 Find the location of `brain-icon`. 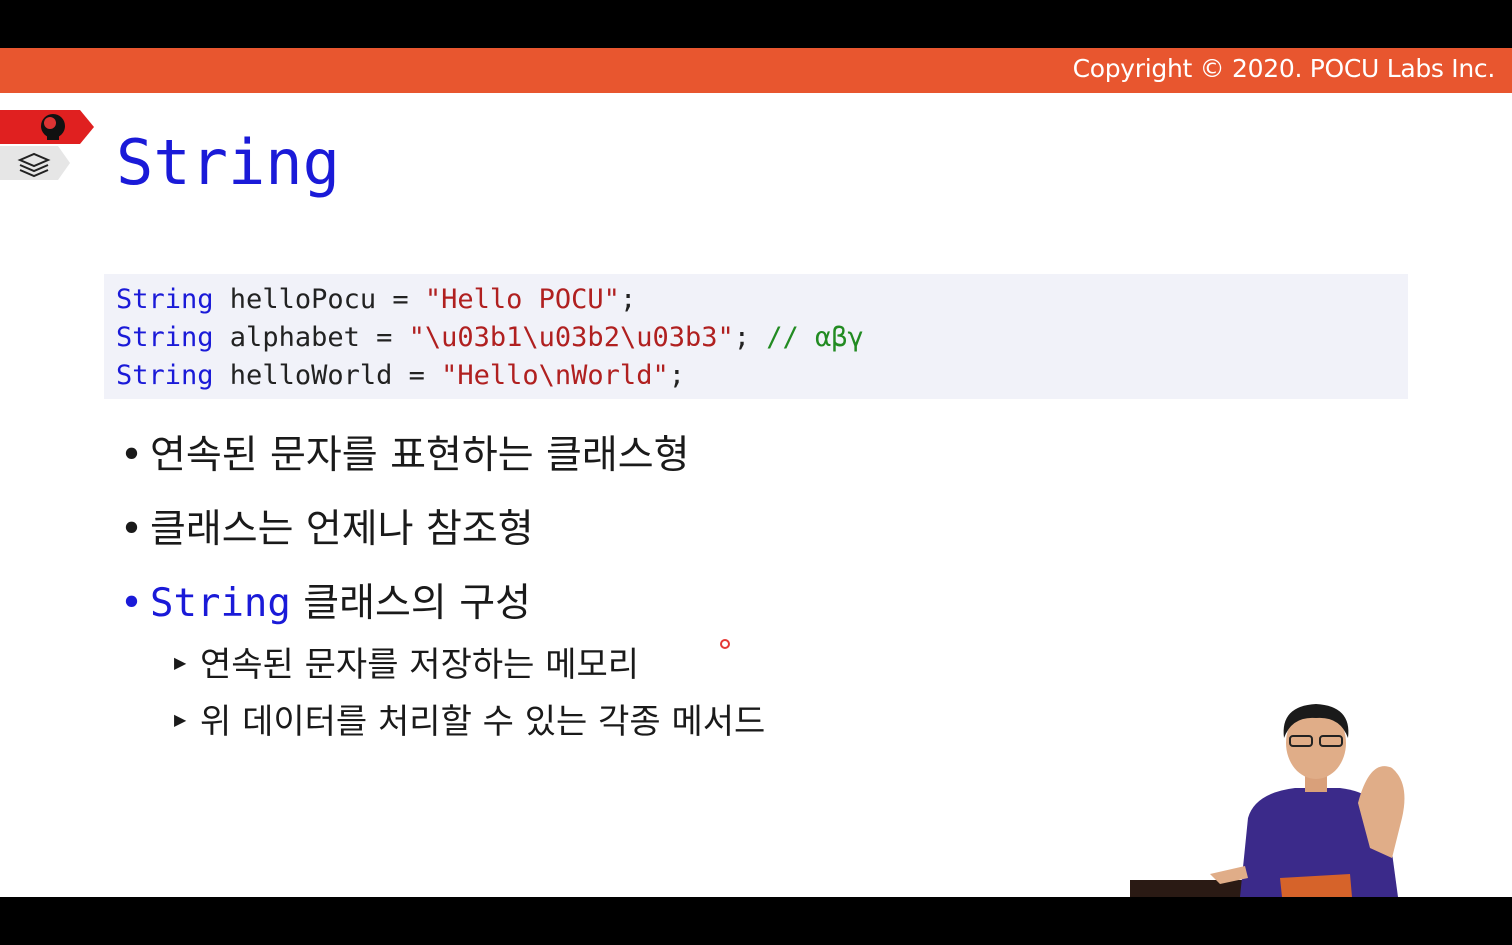

brain-icon is located at coordinates (47, 127).